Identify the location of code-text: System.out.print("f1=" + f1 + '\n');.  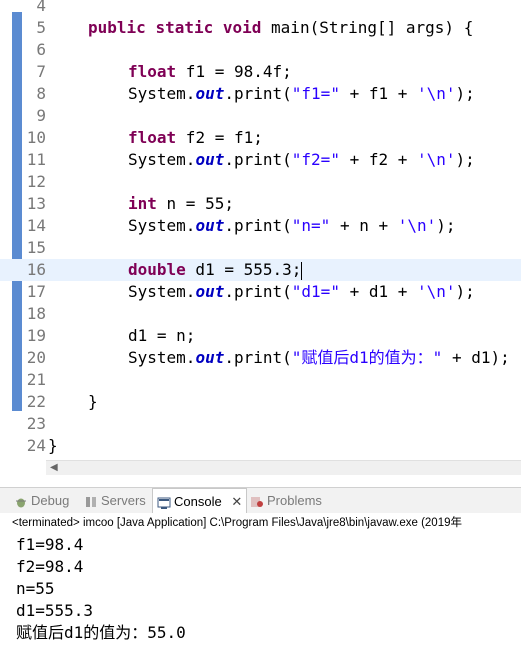
(301, 93).